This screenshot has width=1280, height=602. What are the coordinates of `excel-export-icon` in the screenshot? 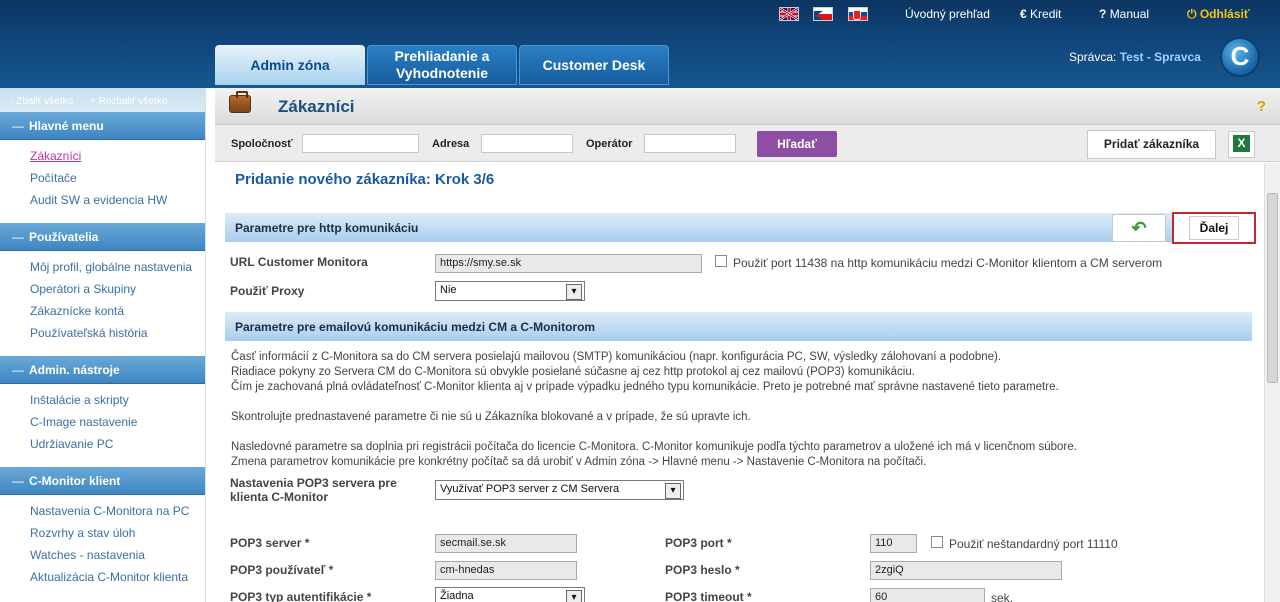 It's located at (1241, 144).